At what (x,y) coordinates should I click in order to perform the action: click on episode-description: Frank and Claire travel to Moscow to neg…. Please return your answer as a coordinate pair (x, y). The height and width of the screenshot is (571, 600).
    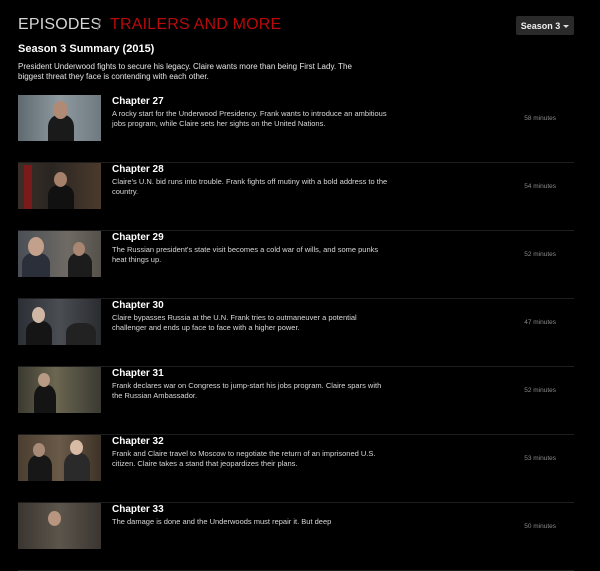
    Looking at the image, I should click on (244, 458).